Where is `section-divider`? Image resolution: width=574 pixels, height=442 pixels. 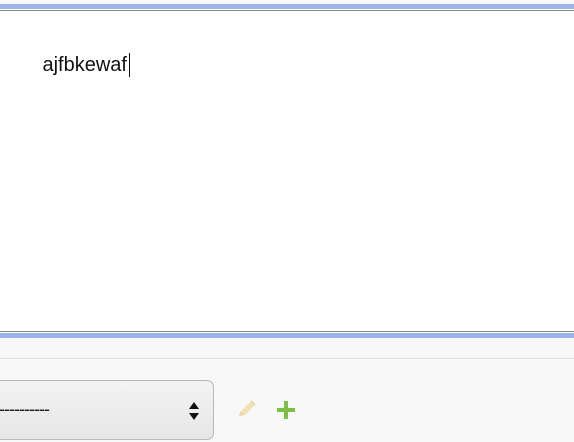
section-divider is located at coordinates (287, 358).